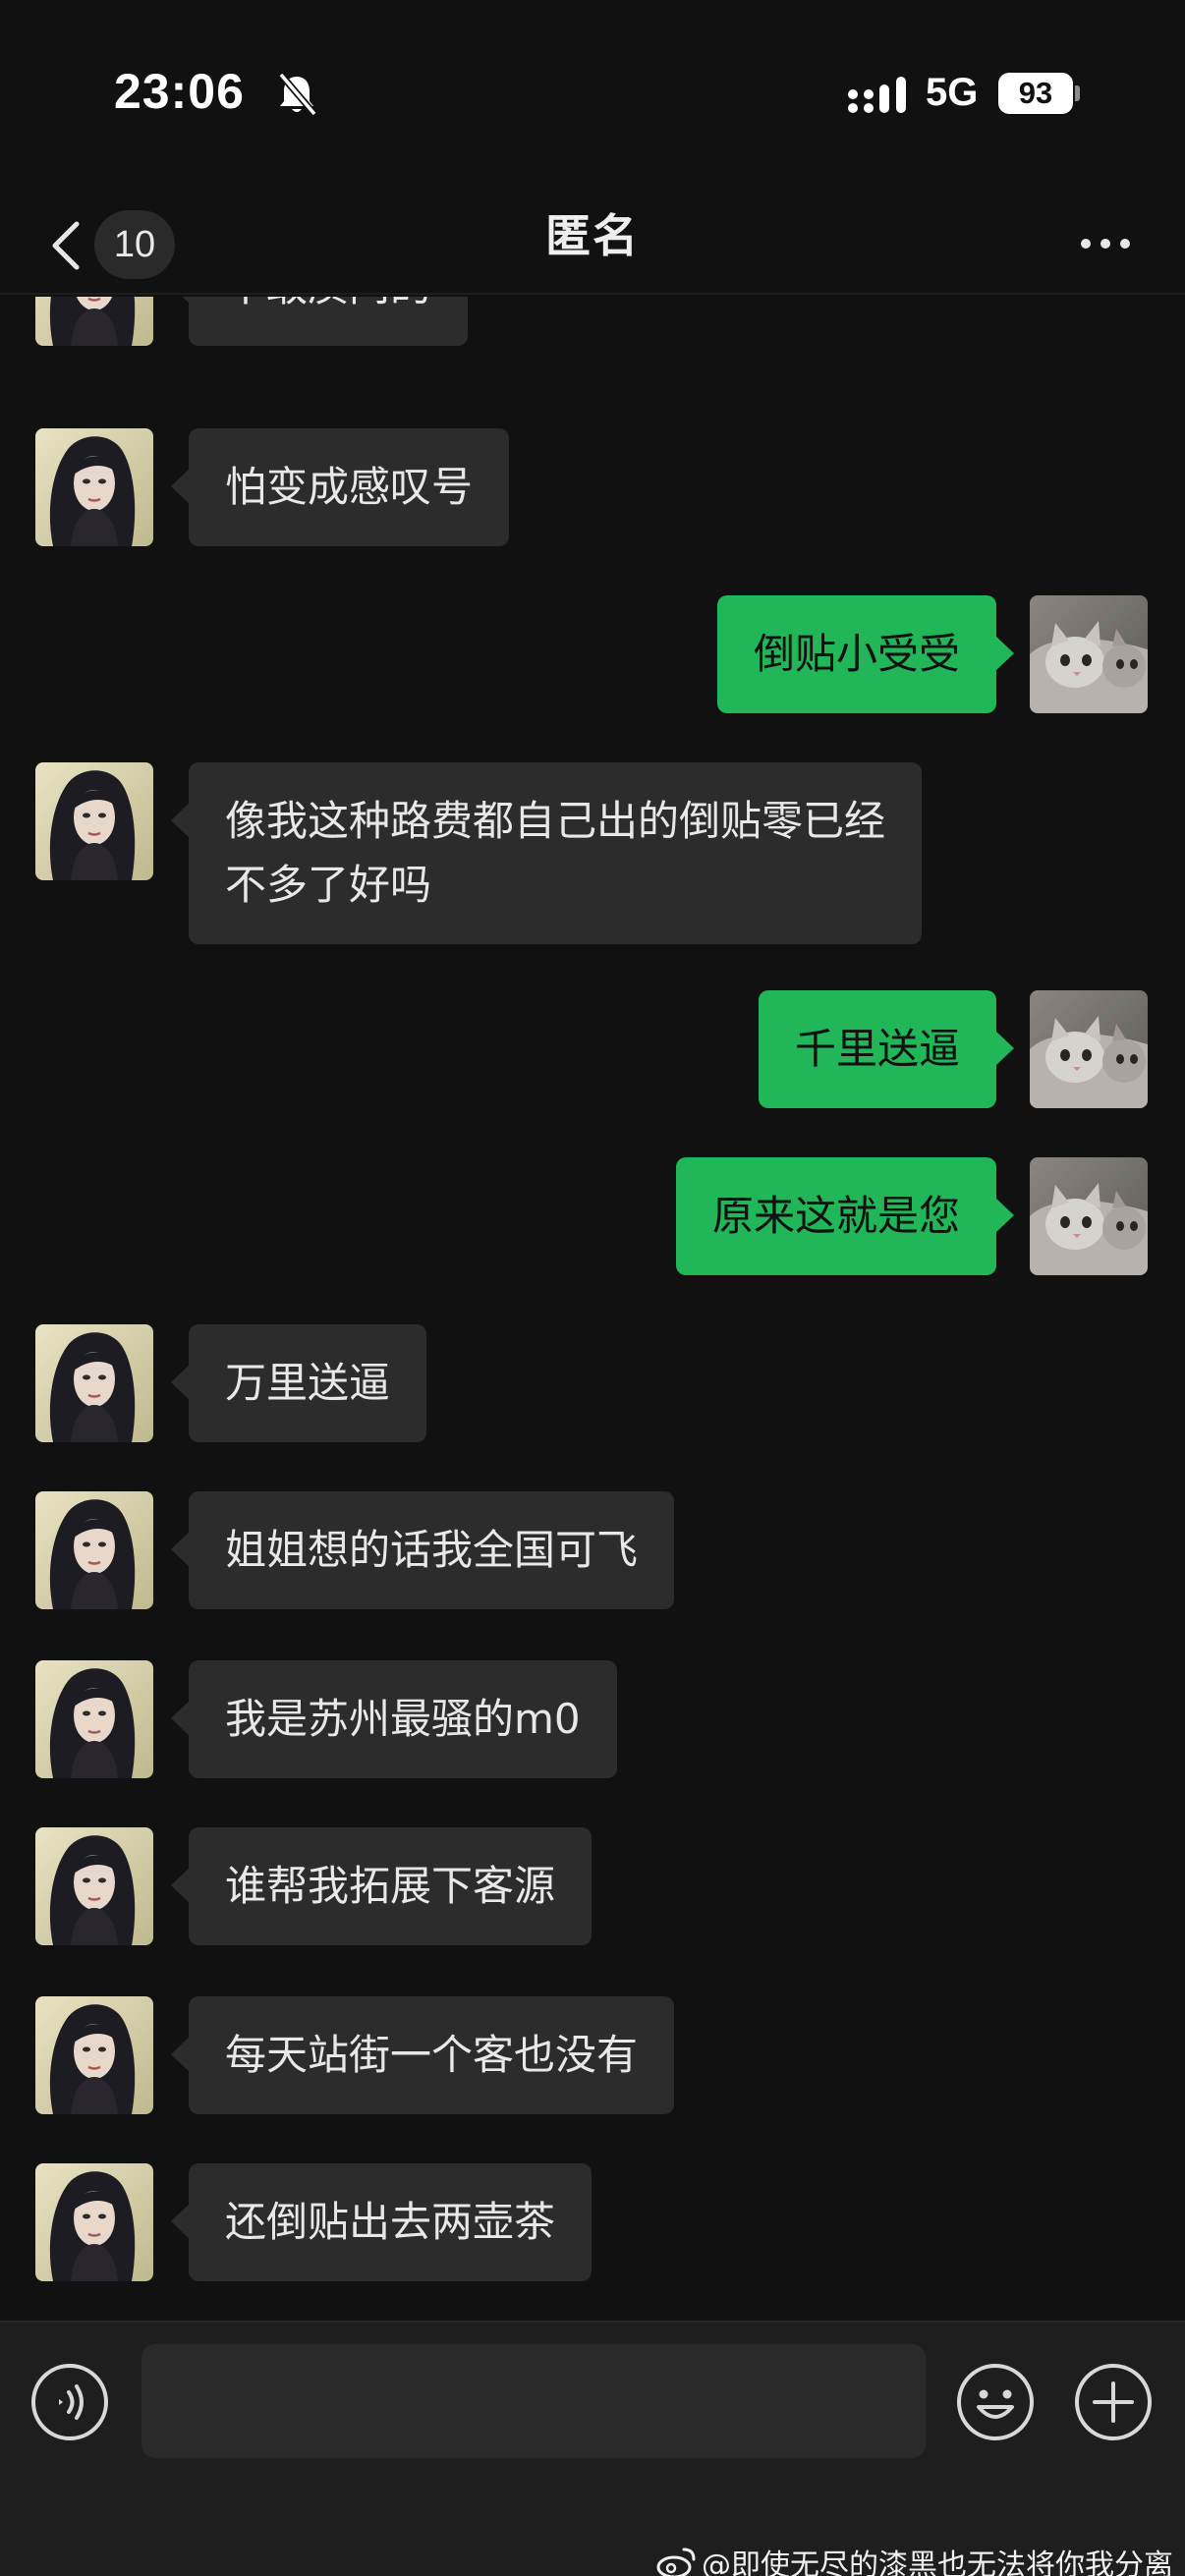  Describe the element at coordinates (877, 95) in the screenshot. I see `signal-icon` at that location.